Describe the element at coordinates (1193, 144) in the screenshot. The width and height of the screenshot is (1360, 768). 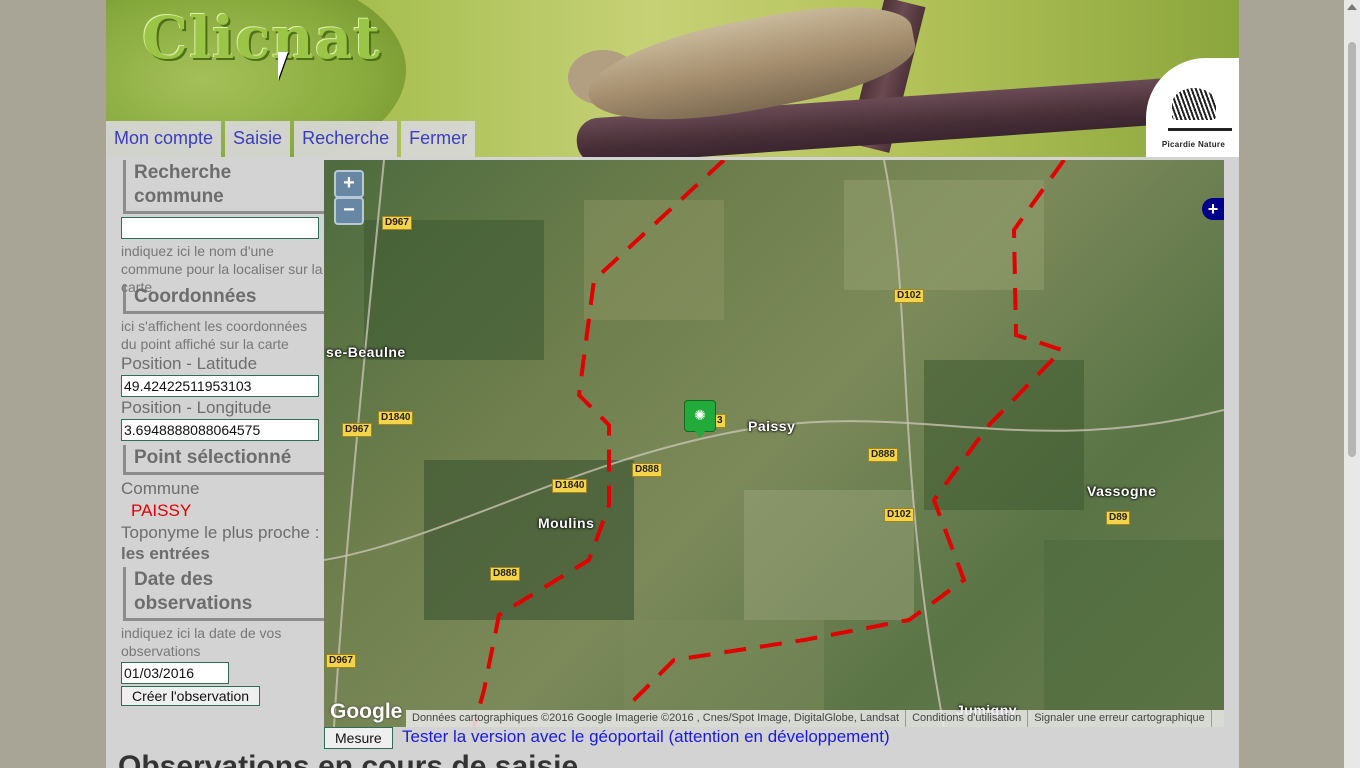
I see `org-name: Picardie Nature` at that location.